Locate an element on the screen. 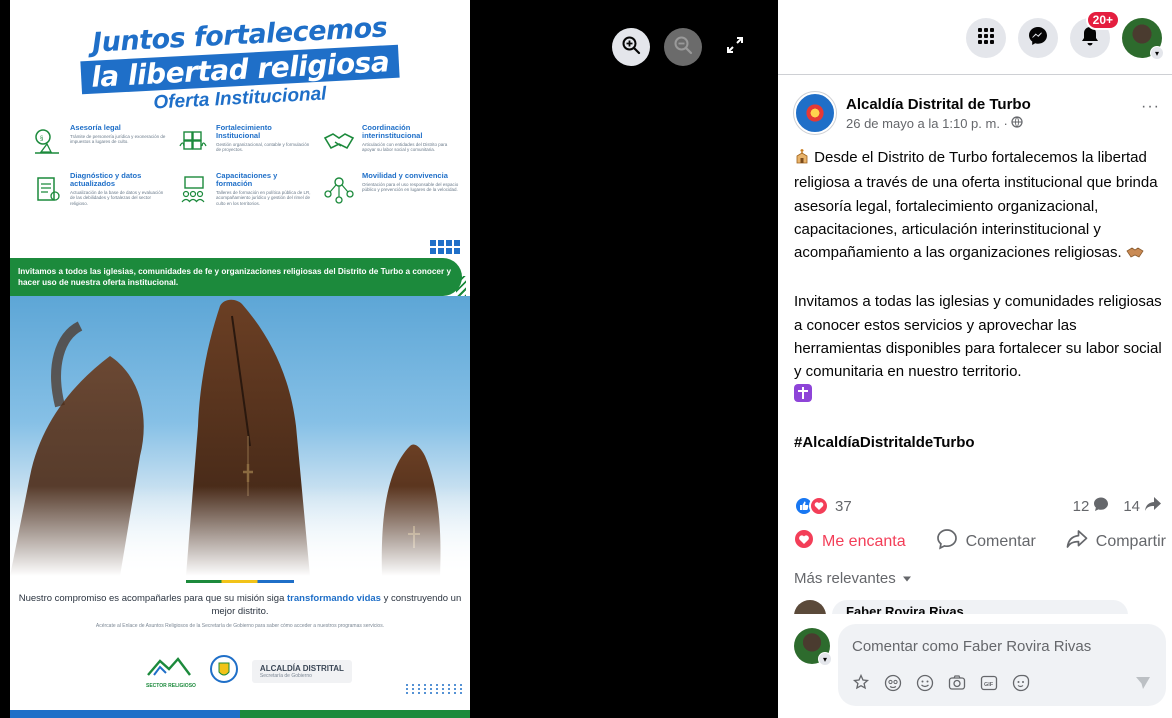 The width and height of the screenshot is (1172, 718). notification-badge: 20+ is located at coordinates (1102, 20).